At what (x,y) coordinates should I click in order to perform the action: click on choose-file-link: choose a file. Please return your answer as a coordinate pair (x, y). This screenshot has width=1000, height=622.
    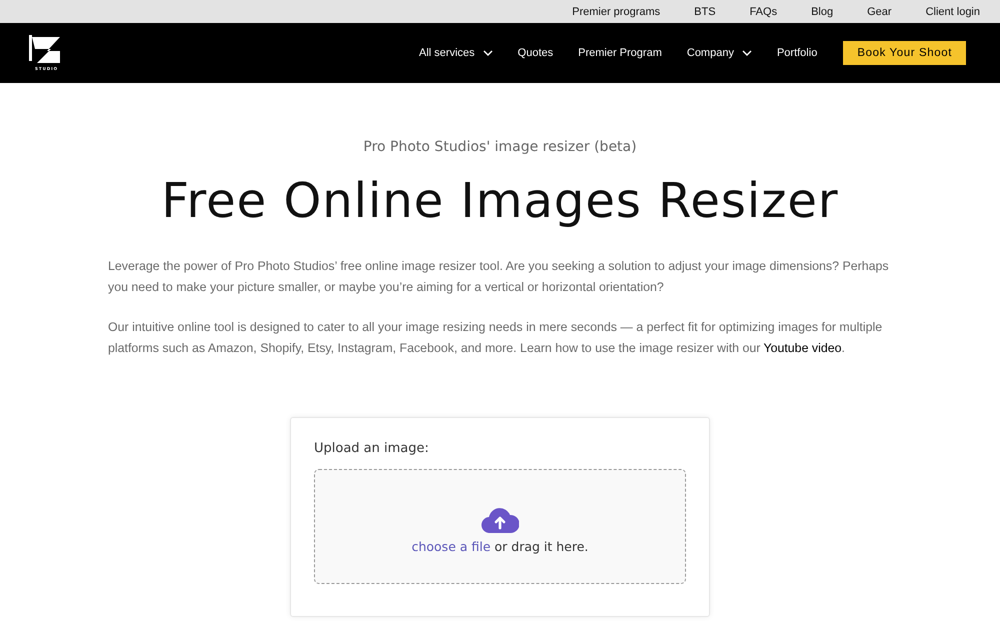
    Looking at the image, I should click on (451, 546).